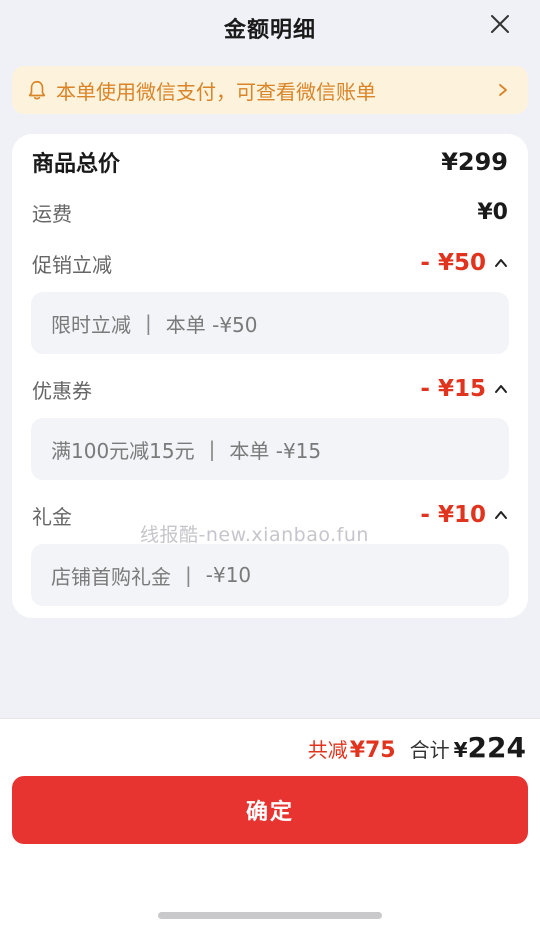  I want to click on page-title: 金额明细, so click(269, 30).